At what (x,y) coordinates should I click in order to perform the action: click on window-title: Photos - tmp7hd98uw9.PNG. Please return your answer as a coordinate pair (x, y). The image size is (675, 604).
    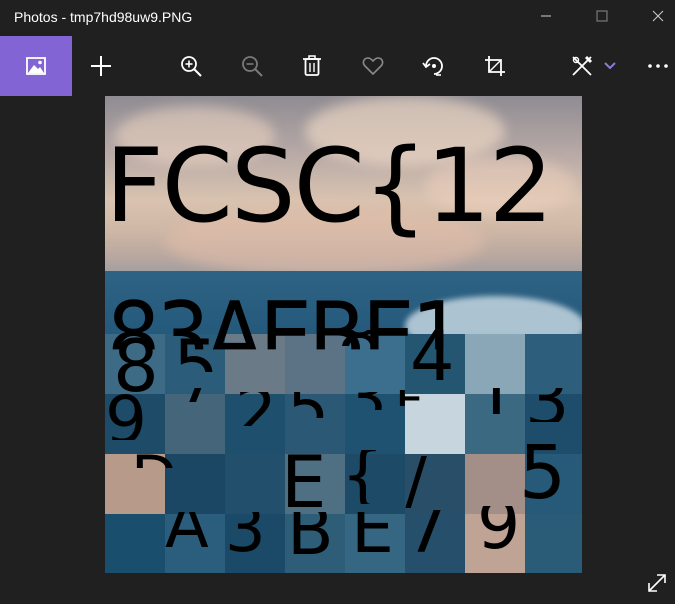
    Looking at the image, I should click on (103, 17).